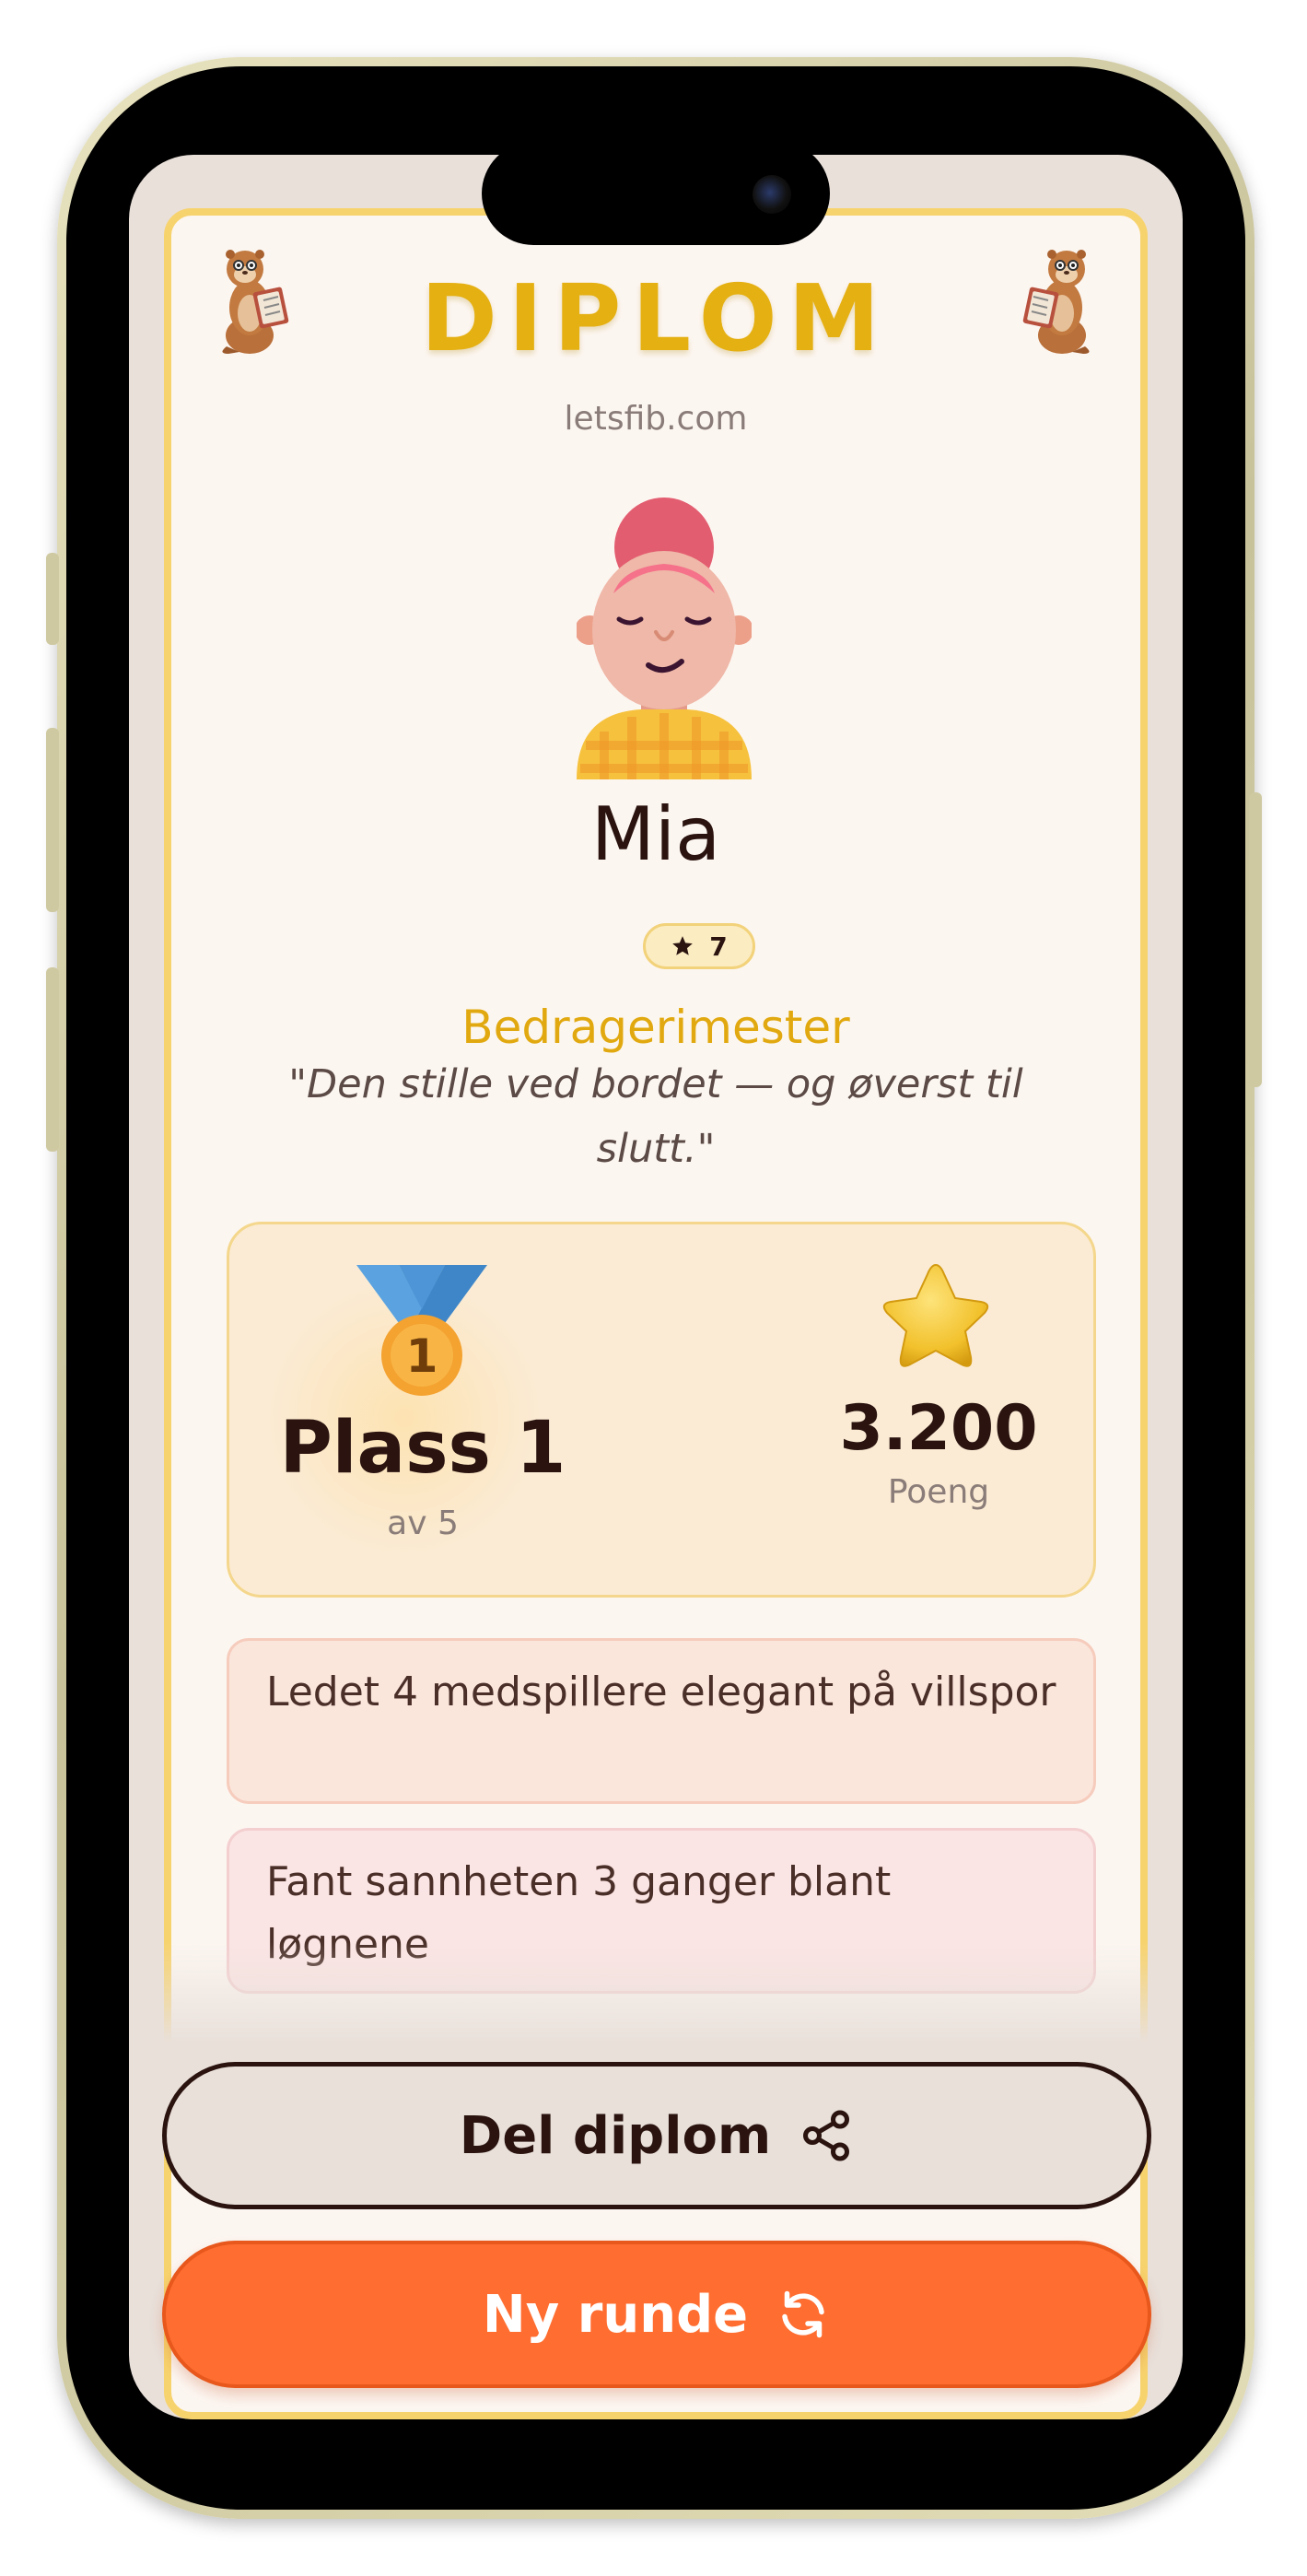  Describe the element at coordinates (616, 2135) in the screenshot. I see `share-button-label: Del diplom` at that location.